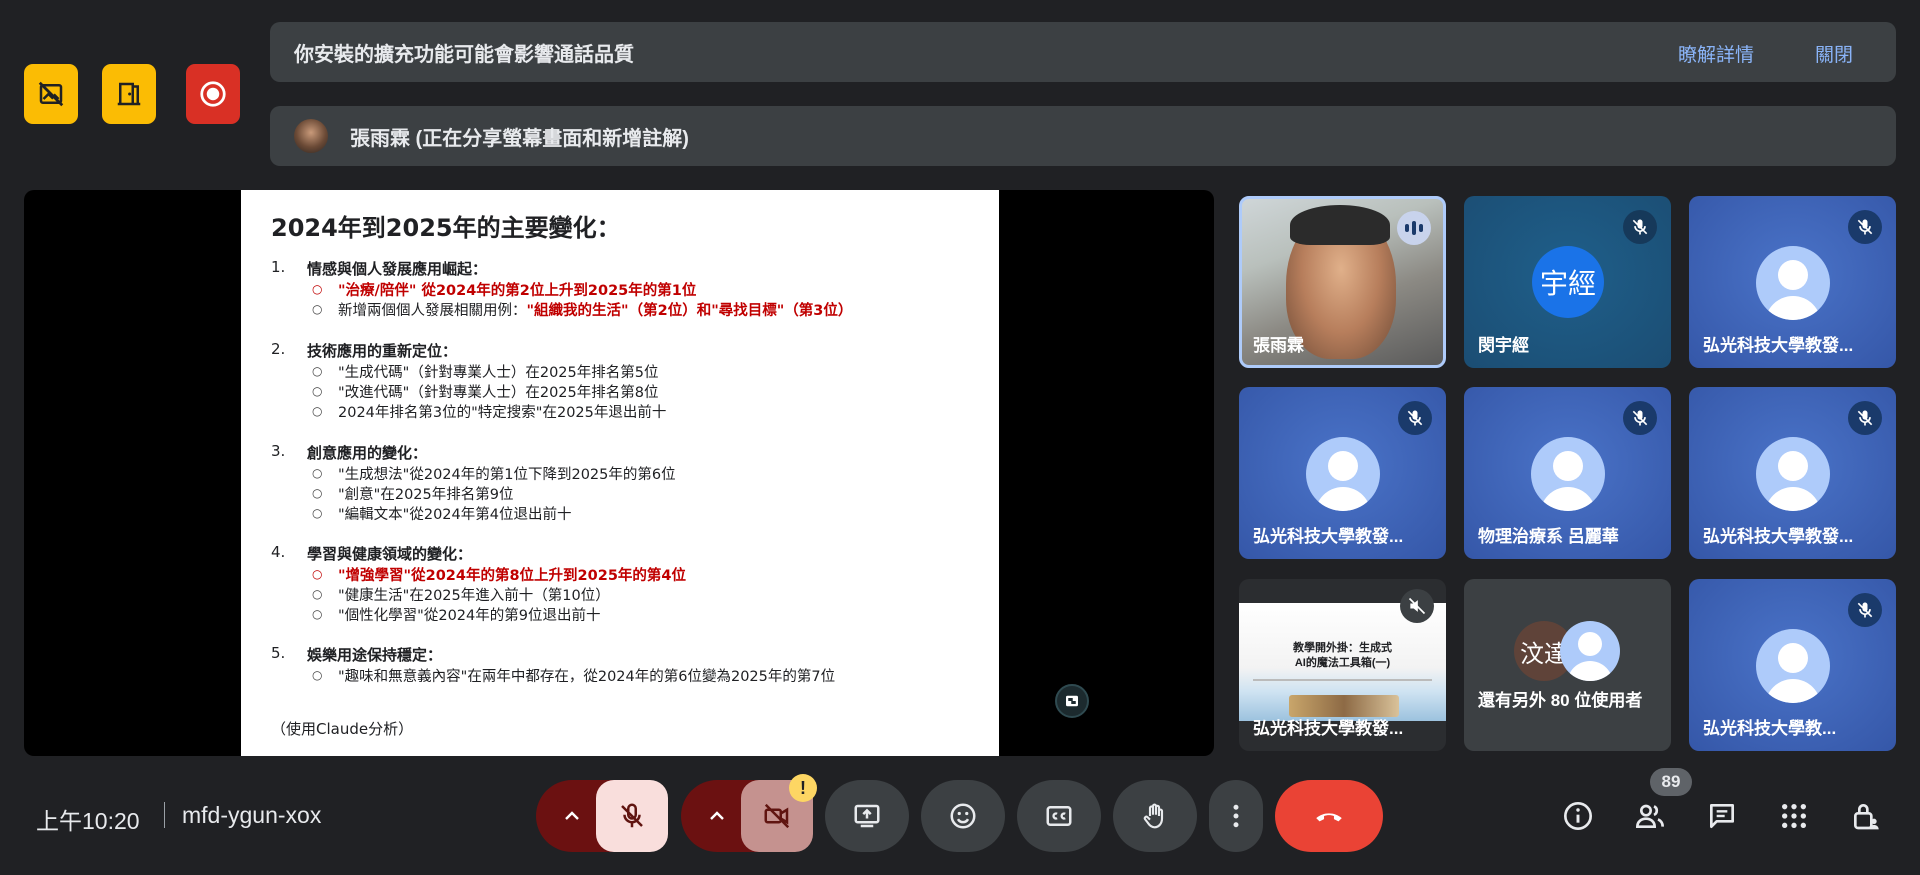  Describe the element at coordinates (1834, 53) in the screenshot. I see `close-banner-link: 關閉` at that location.